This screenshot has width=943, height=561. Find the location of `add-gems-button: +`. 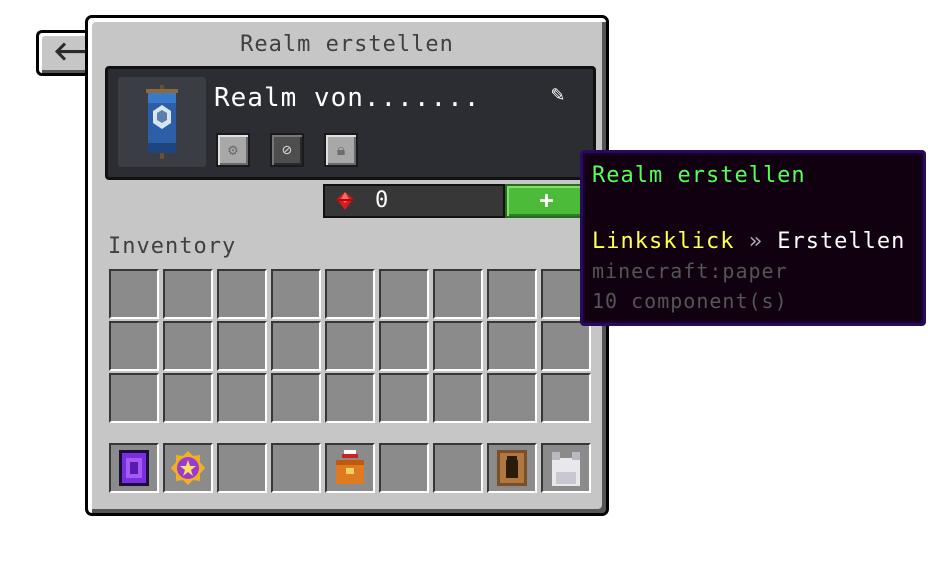

add-gems-button: + is located at coordinates (547, 201).